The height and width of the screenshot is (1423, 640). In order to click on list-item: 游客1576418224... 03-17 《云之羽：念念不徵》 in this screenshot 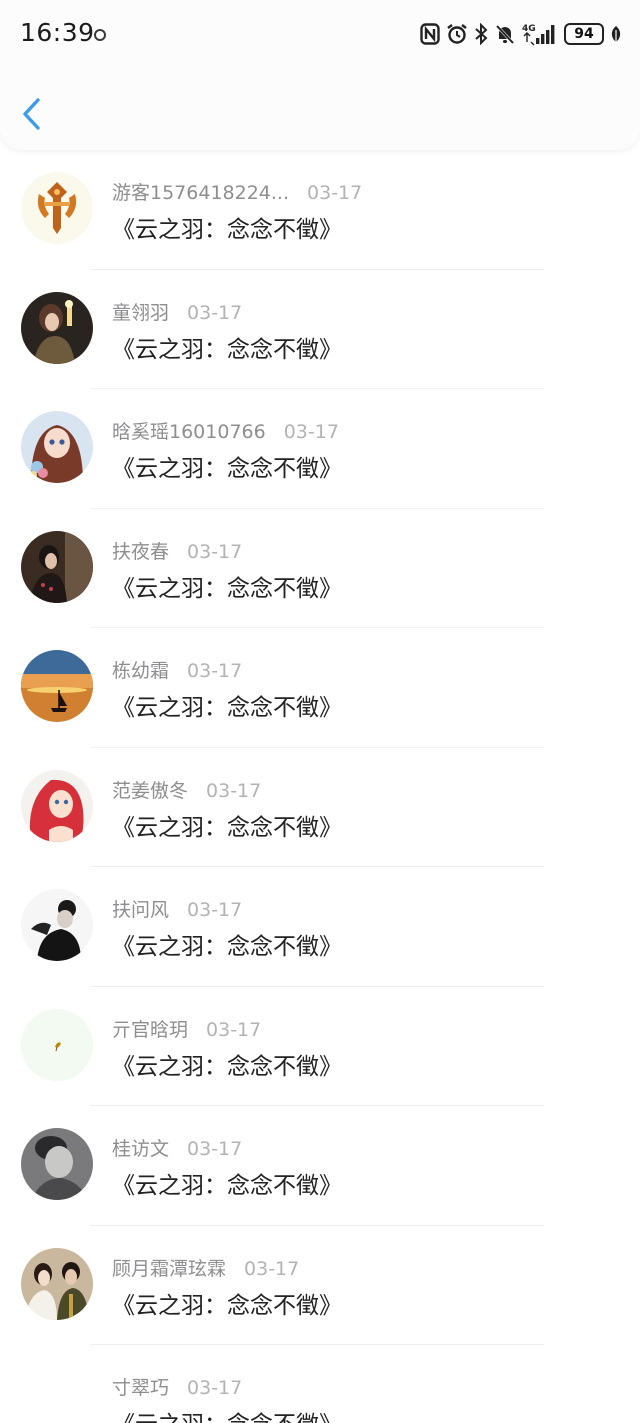, I will do `click(320, 210)`.